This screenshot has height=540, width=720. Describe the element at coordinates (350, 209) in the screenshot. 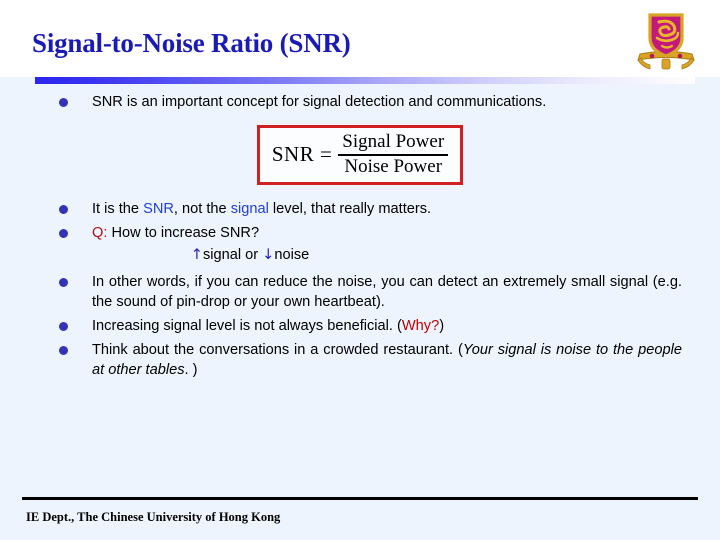

I see `bullet-2-part-3: level, that really matters.` at that location.